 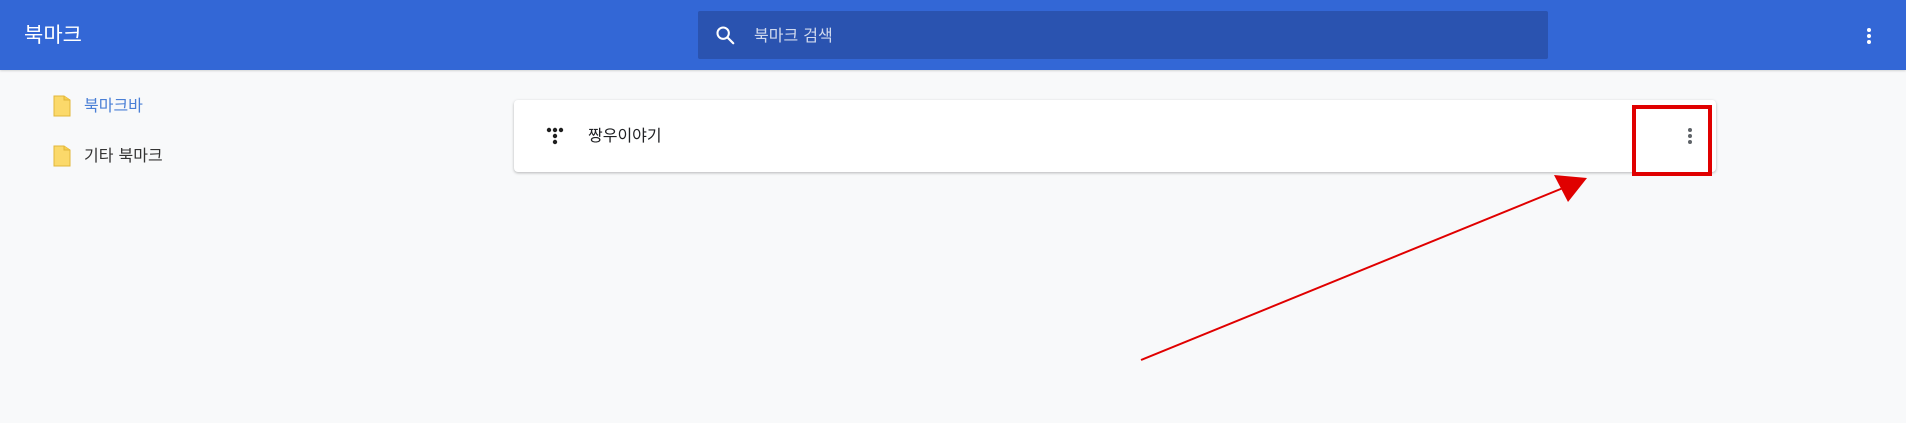 What do you see at coordinates (185, 156) in the screenshot?
I see `sidebar-item-other-bookmarks: 기타 북마크` at bounding box center [185, 156].